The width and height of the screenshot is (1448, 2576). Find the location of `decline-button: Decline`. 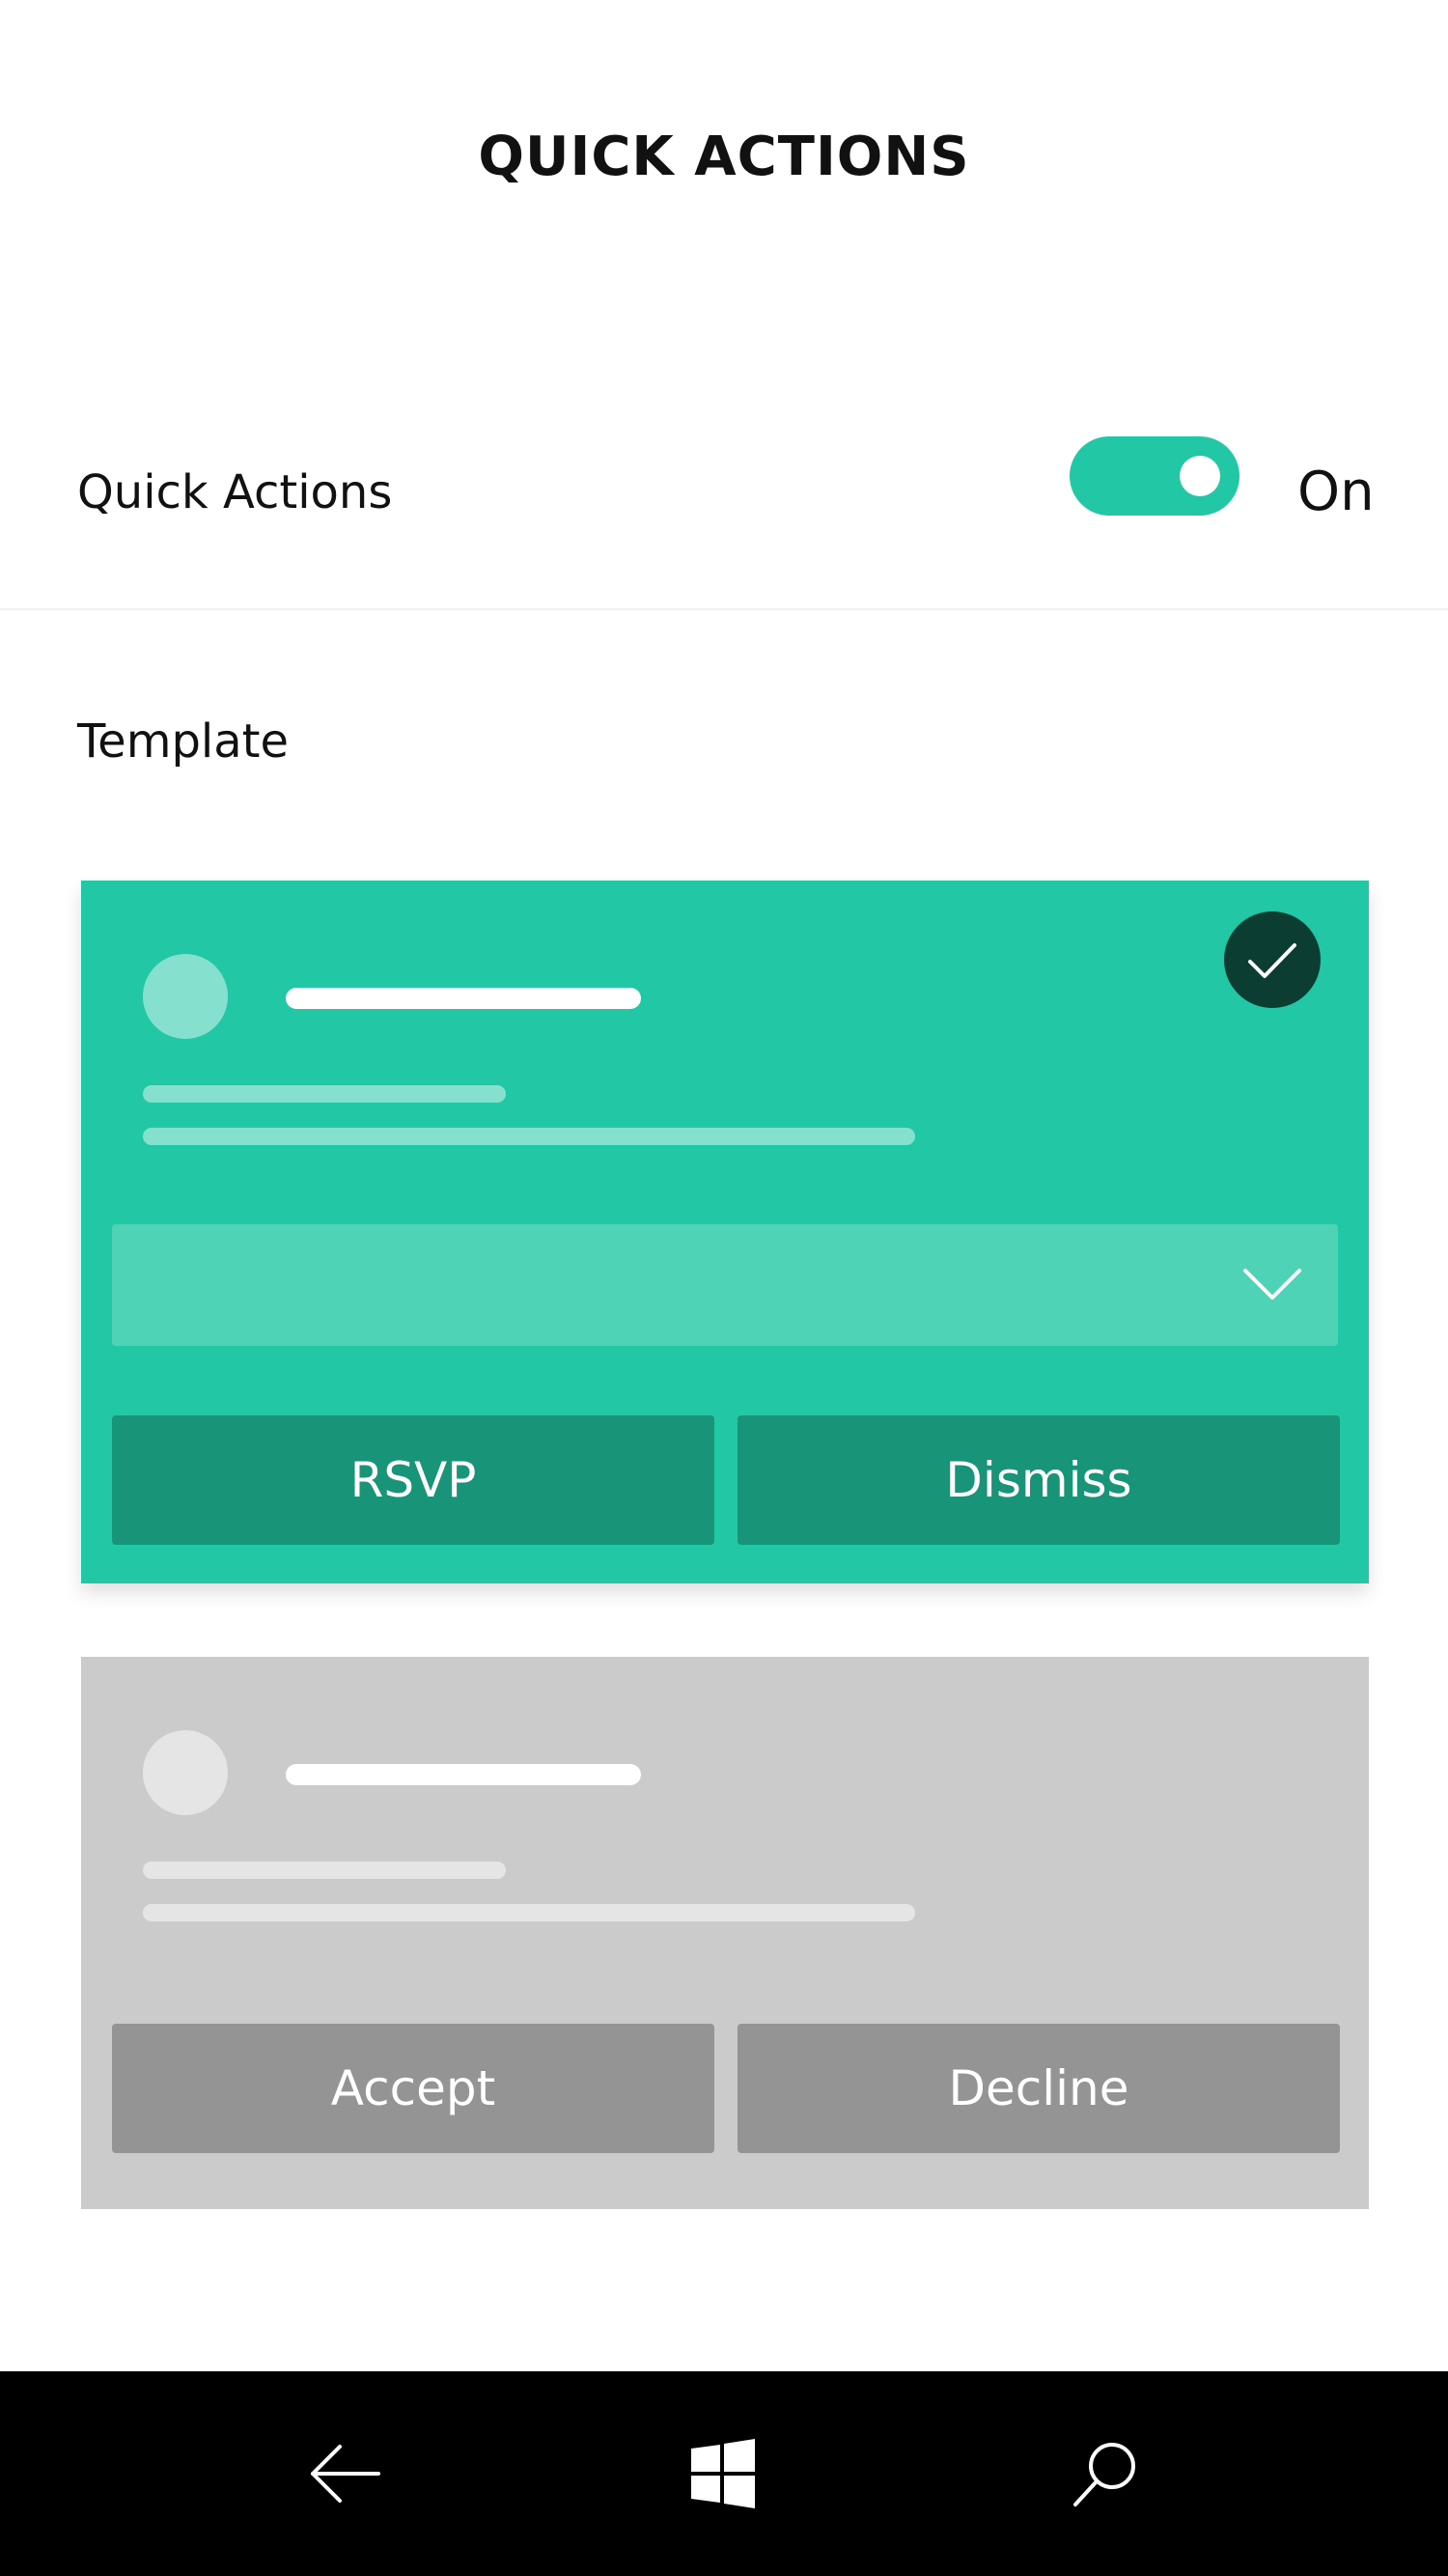

decline-button: Decline is located at coordinates (1039, 2088).